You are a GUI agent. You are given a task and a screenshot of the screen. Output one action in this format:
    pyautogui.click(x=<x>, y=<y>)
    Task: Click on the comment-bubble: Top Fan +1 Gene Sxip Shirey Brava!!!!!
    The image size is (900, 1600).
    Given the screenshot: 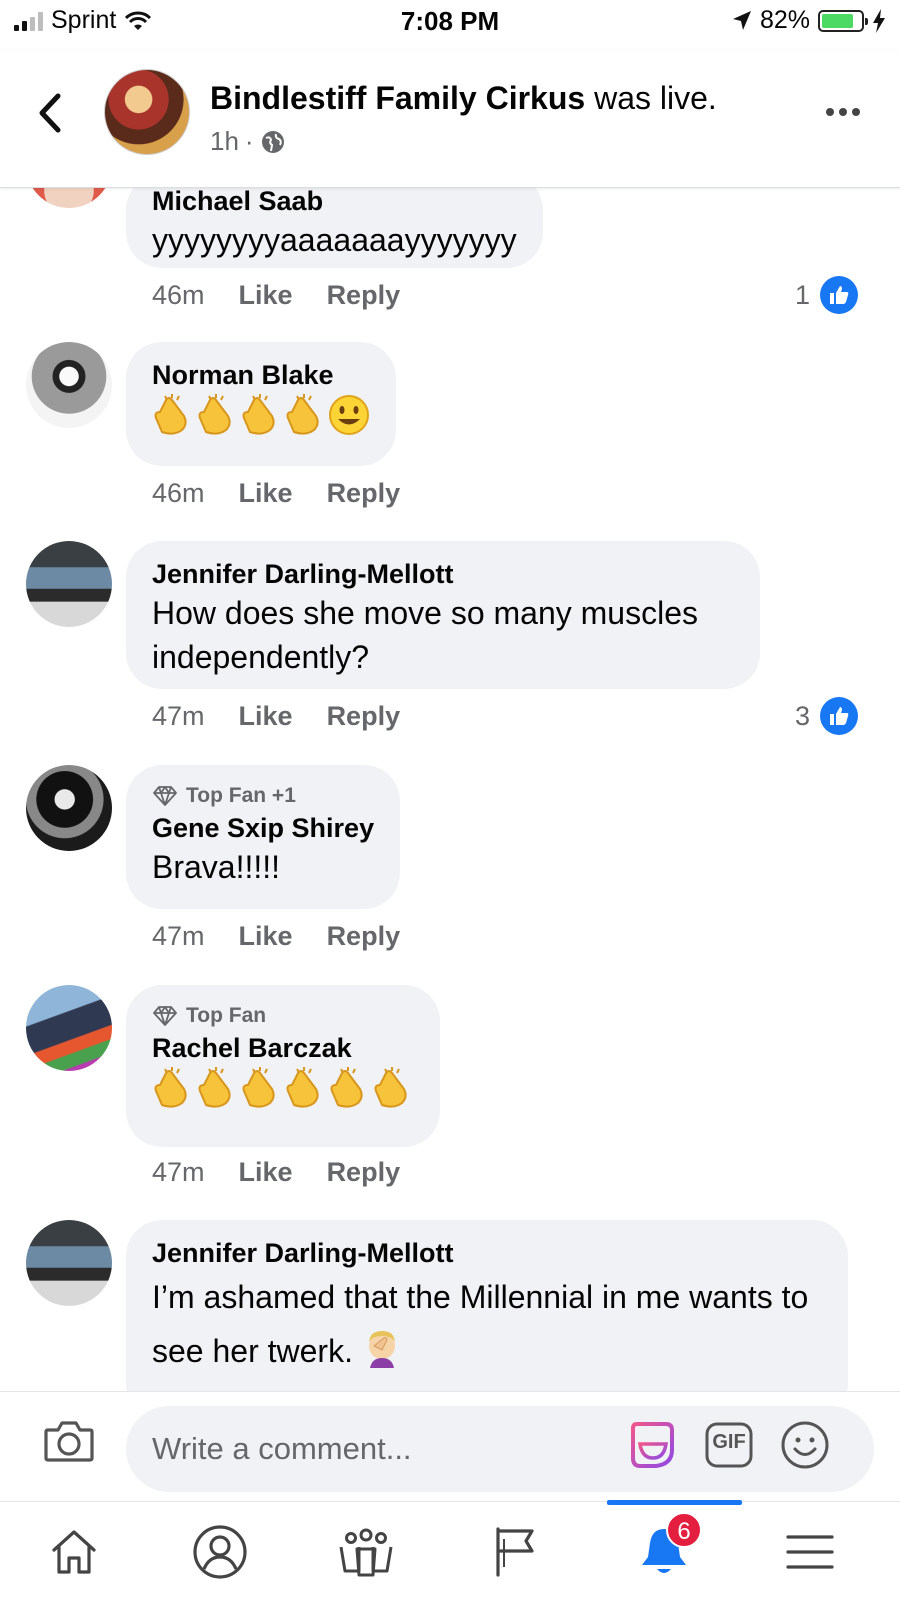 What is the action you would take?
    pyautogui.click(x=263, y=837)
    